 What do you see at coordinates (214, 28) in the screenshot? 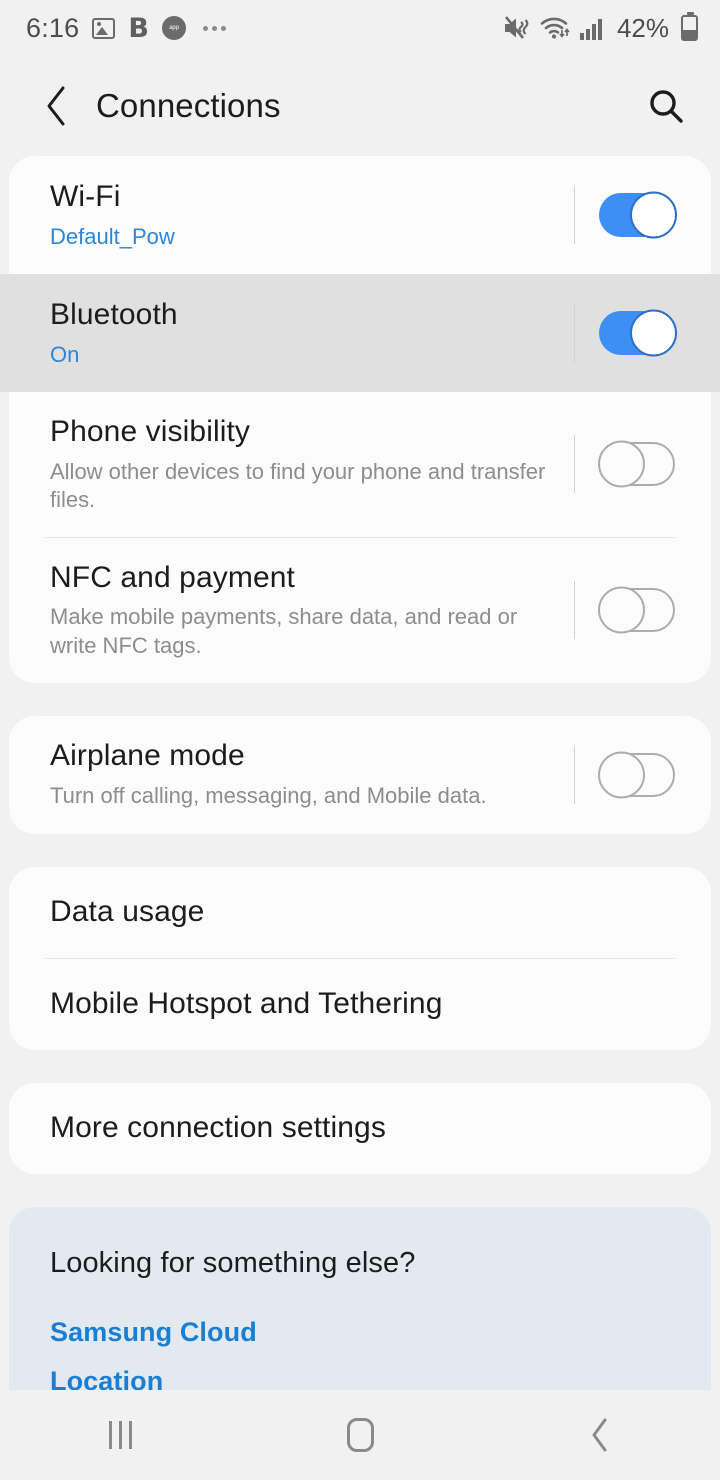
I see `more-notifications-icon` at bounding box center [214, 28].